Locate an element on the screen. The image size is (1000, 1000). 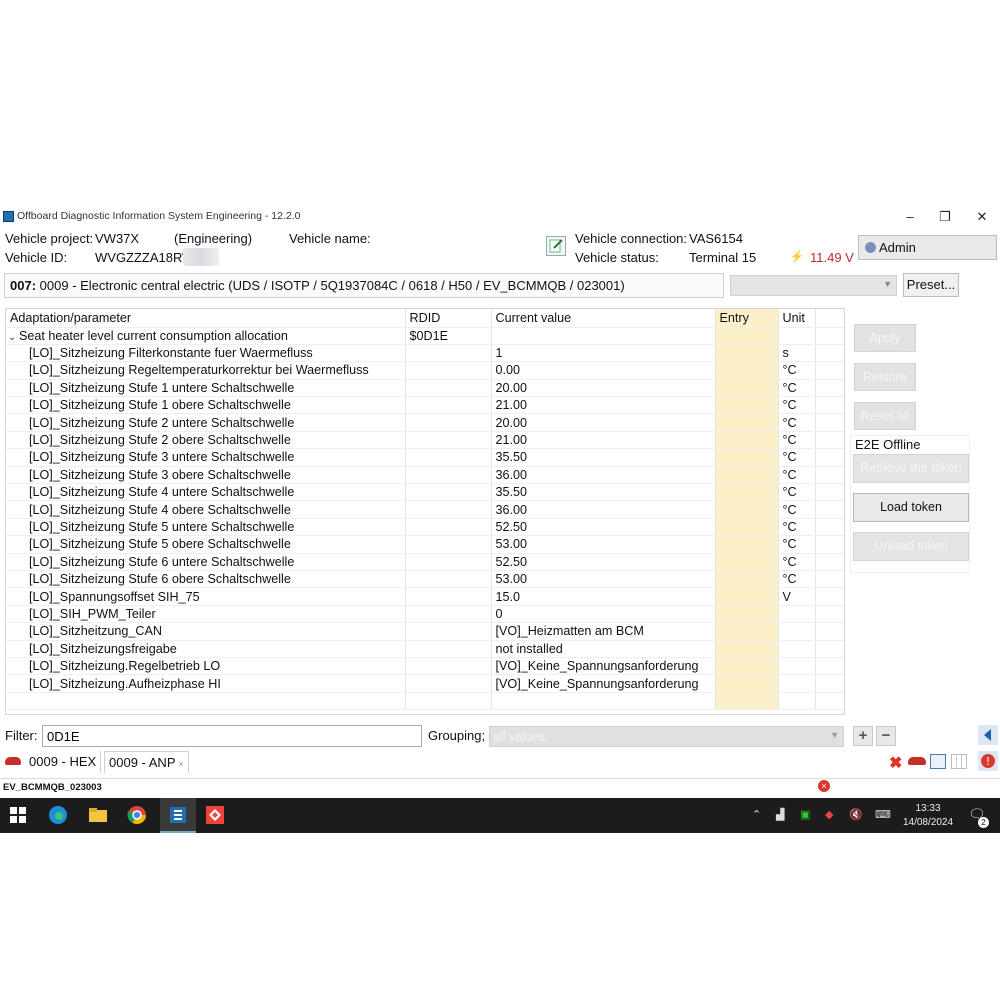
volume-muted-icon: 🔇 is located at coordinates (856, 814).